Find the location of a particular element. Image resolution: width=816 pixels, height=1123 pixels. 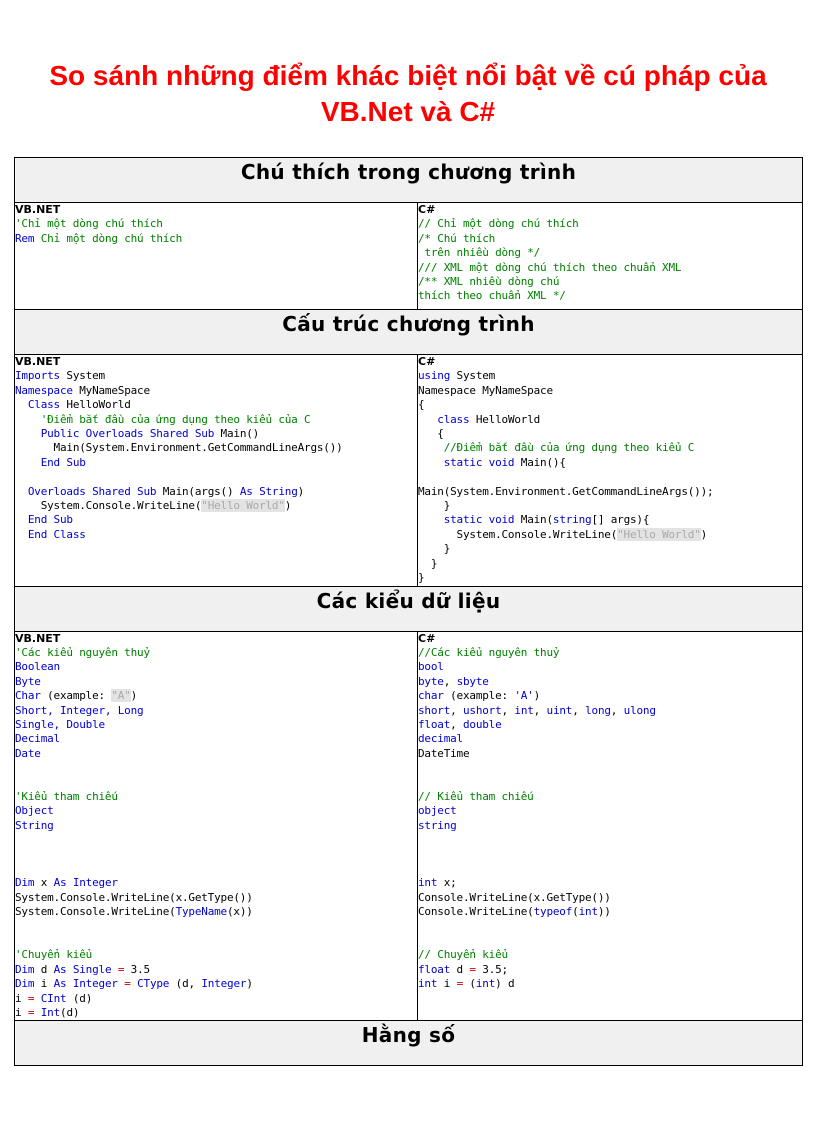

section-header-constants: Hằng số is located at coordinates (408, 1043).